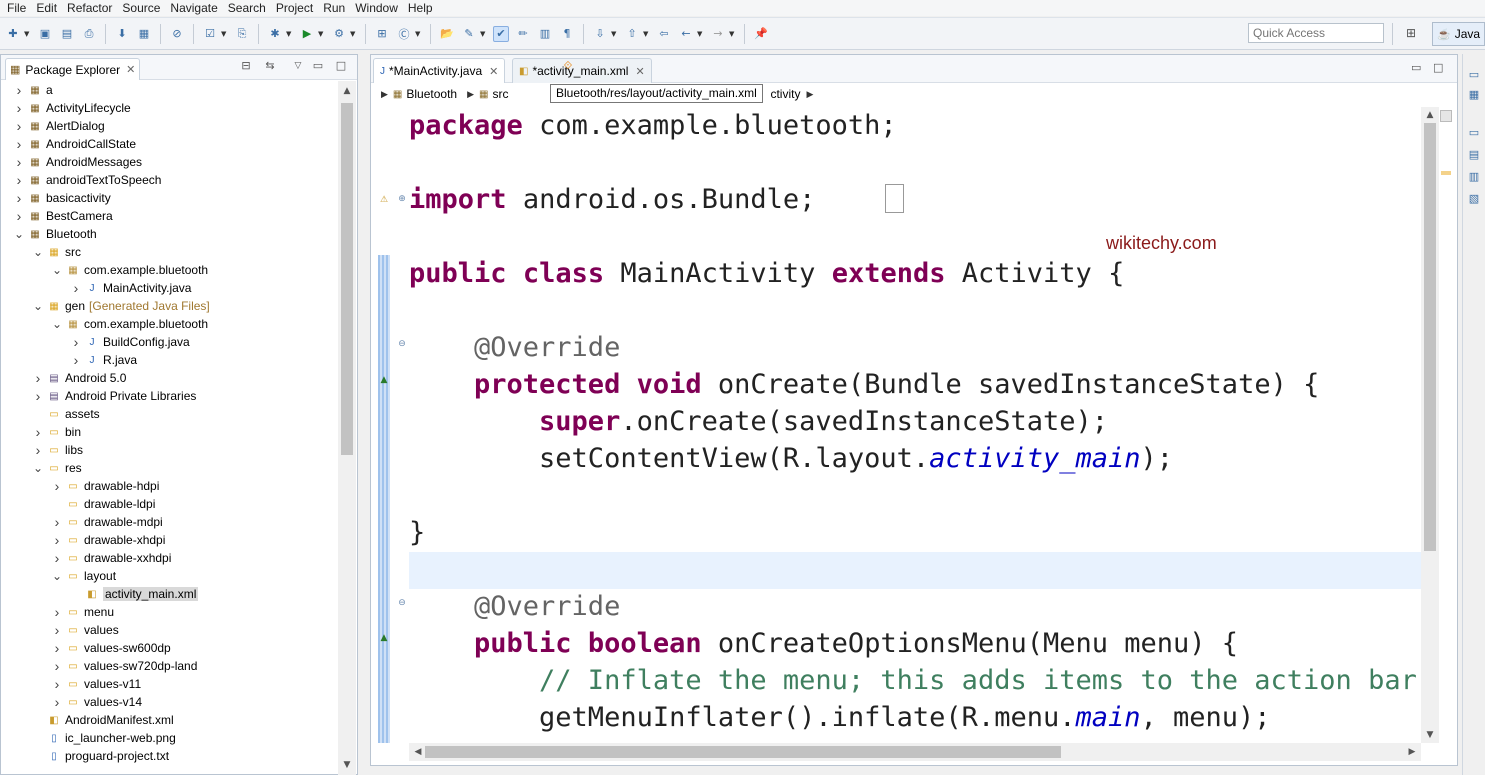 This screenshot has width=1485, height=775. I want to click on debug-dropdown-icon: ▼, so click(289, 34).